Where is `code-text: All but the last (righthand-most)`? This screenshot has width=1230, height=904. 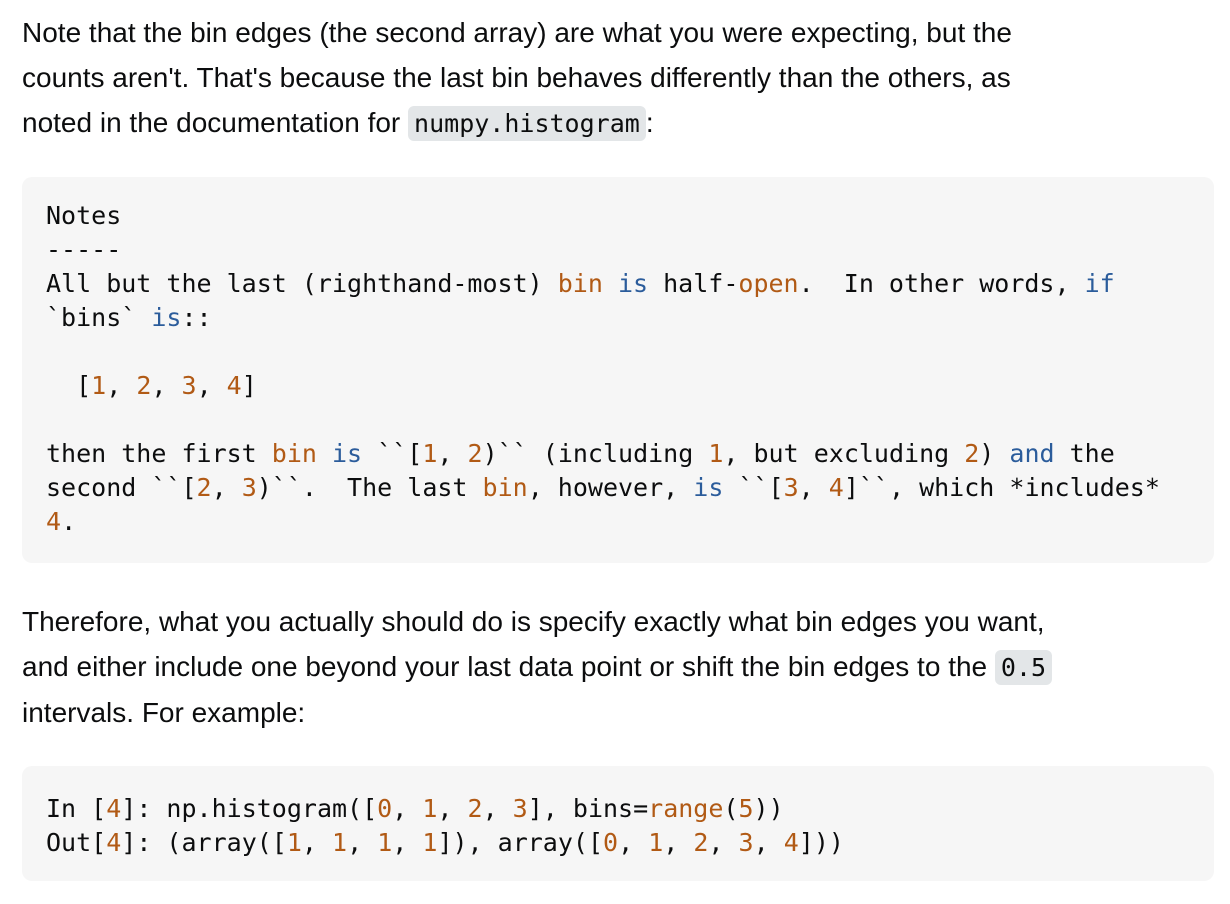 code-text: All but the last (righthand-most) is located at coordinates (302, 283).